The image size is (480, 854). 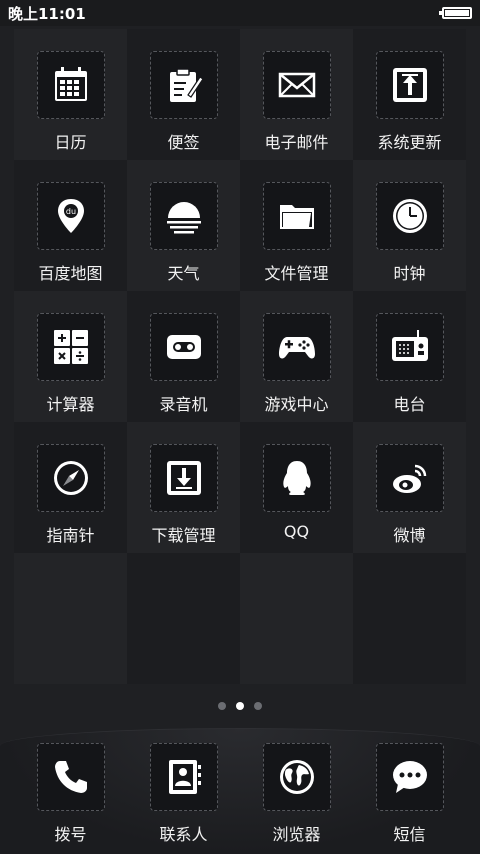 I want to click on map-pin-text: du, so click(x=70, y=211).